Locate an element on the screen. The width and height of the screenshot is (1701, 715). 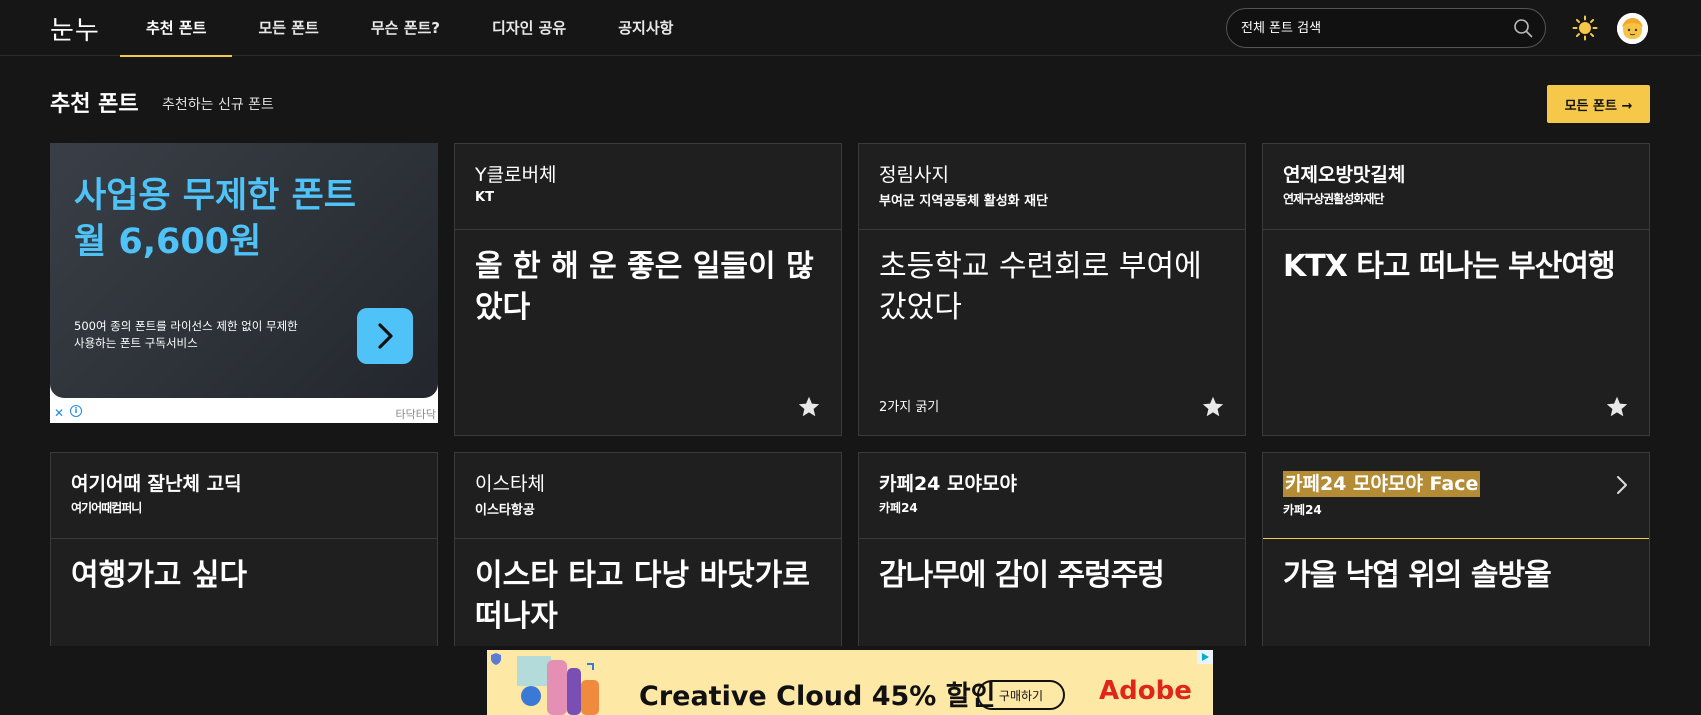
font-sample-text: KTX 타고 떠나는 부산여행 is located at coordinates (1449, 266).